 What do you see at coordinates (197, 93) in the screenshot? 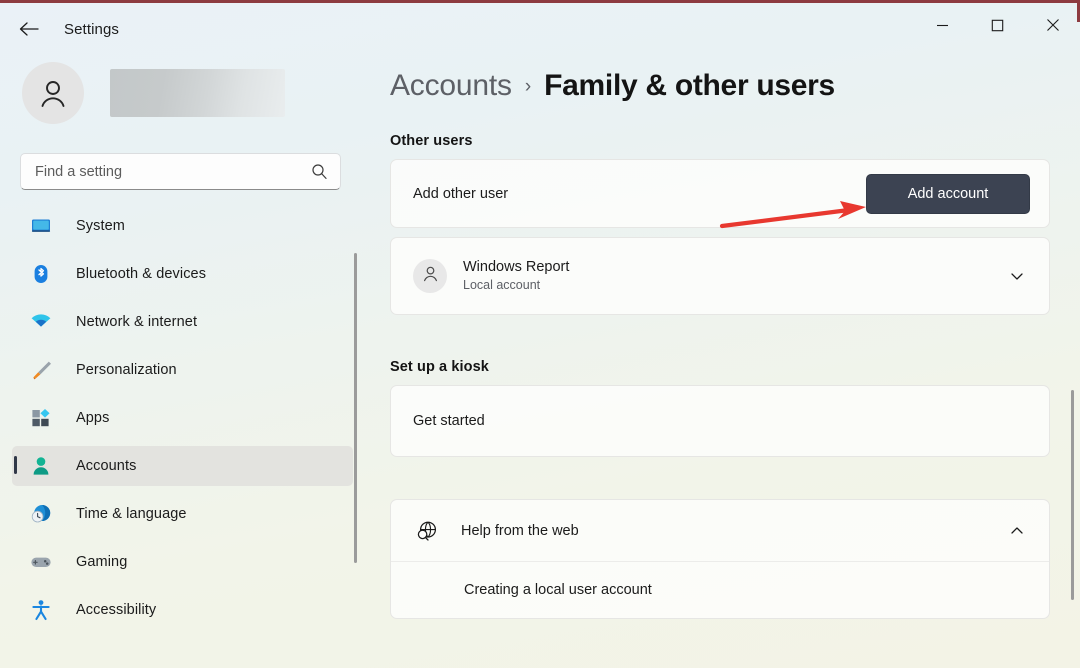
I see `user-name-redacted` at bounding box center [197, 93].